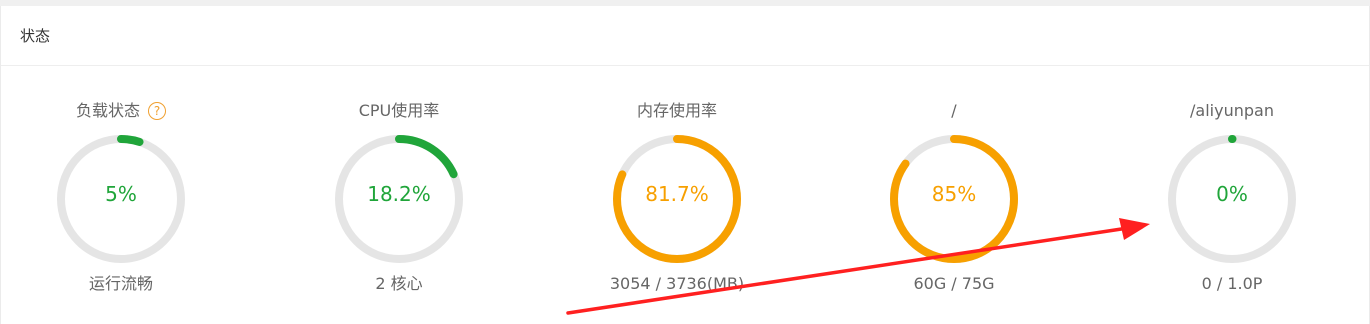 Image resolution: width=1370 pixels, height=324 pixels. I want to click on gauge-value: 81.7%, so click(677, 194).